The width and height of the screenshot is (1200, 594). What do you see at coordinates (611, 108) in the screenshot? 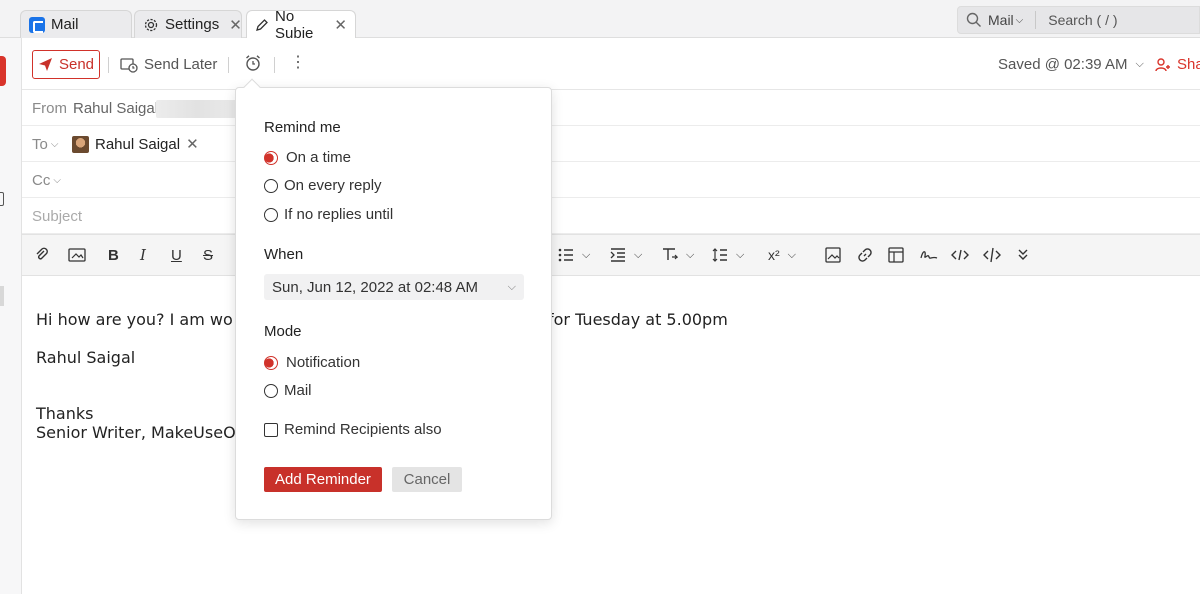
I see `from-row: From Rahul Saigal` at bounding box center [611, 108].